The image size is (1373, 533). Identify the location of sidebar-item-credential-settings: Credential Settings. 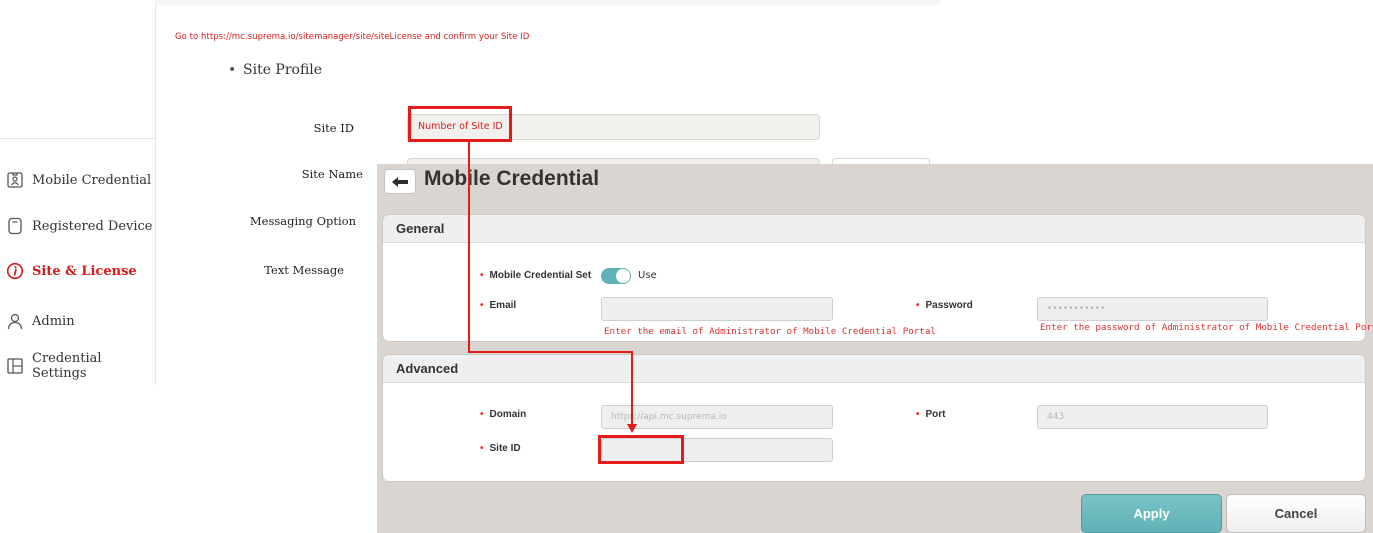
(80, 366).